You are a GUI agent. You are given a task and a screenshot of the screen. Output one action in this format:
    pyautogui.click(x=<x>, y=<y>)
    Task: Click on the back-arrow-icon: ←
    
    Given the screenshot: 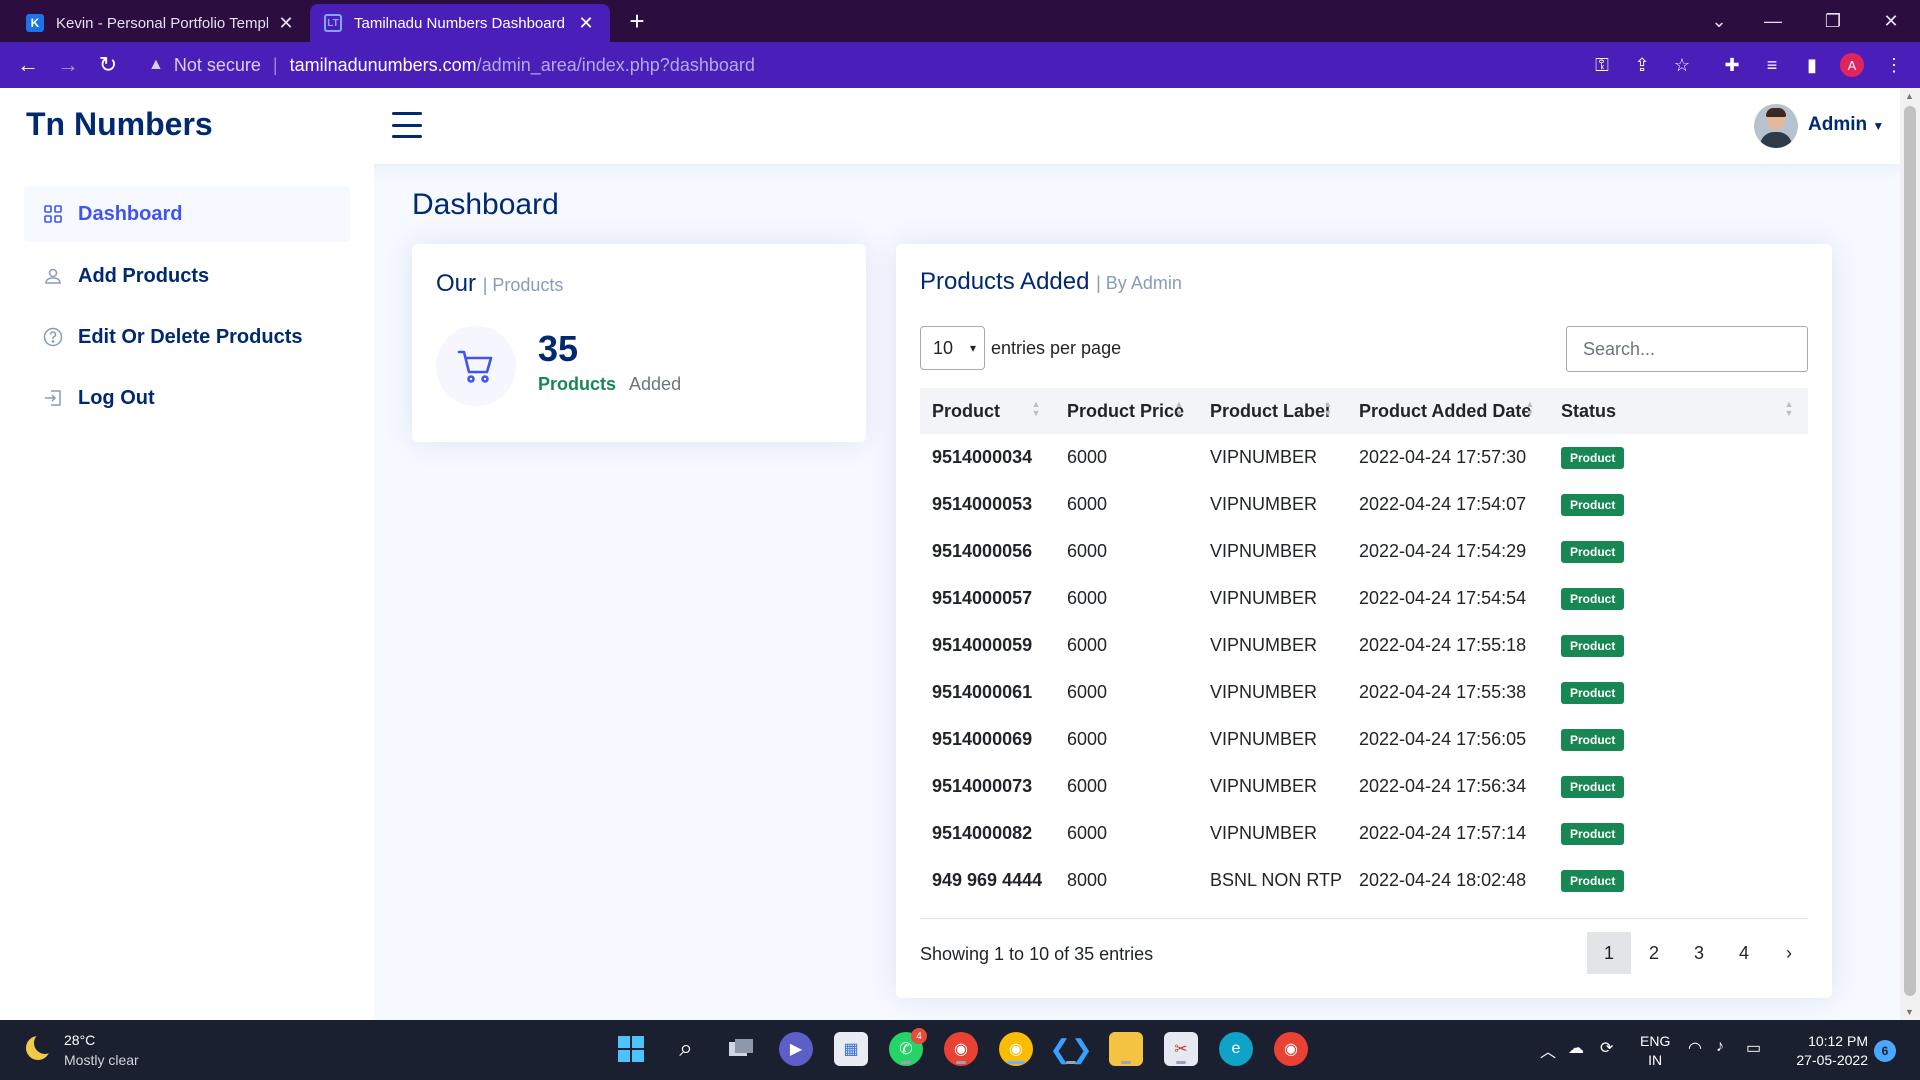 What is the action you would take?
    pyautogui.click(x=28, y=65)
    